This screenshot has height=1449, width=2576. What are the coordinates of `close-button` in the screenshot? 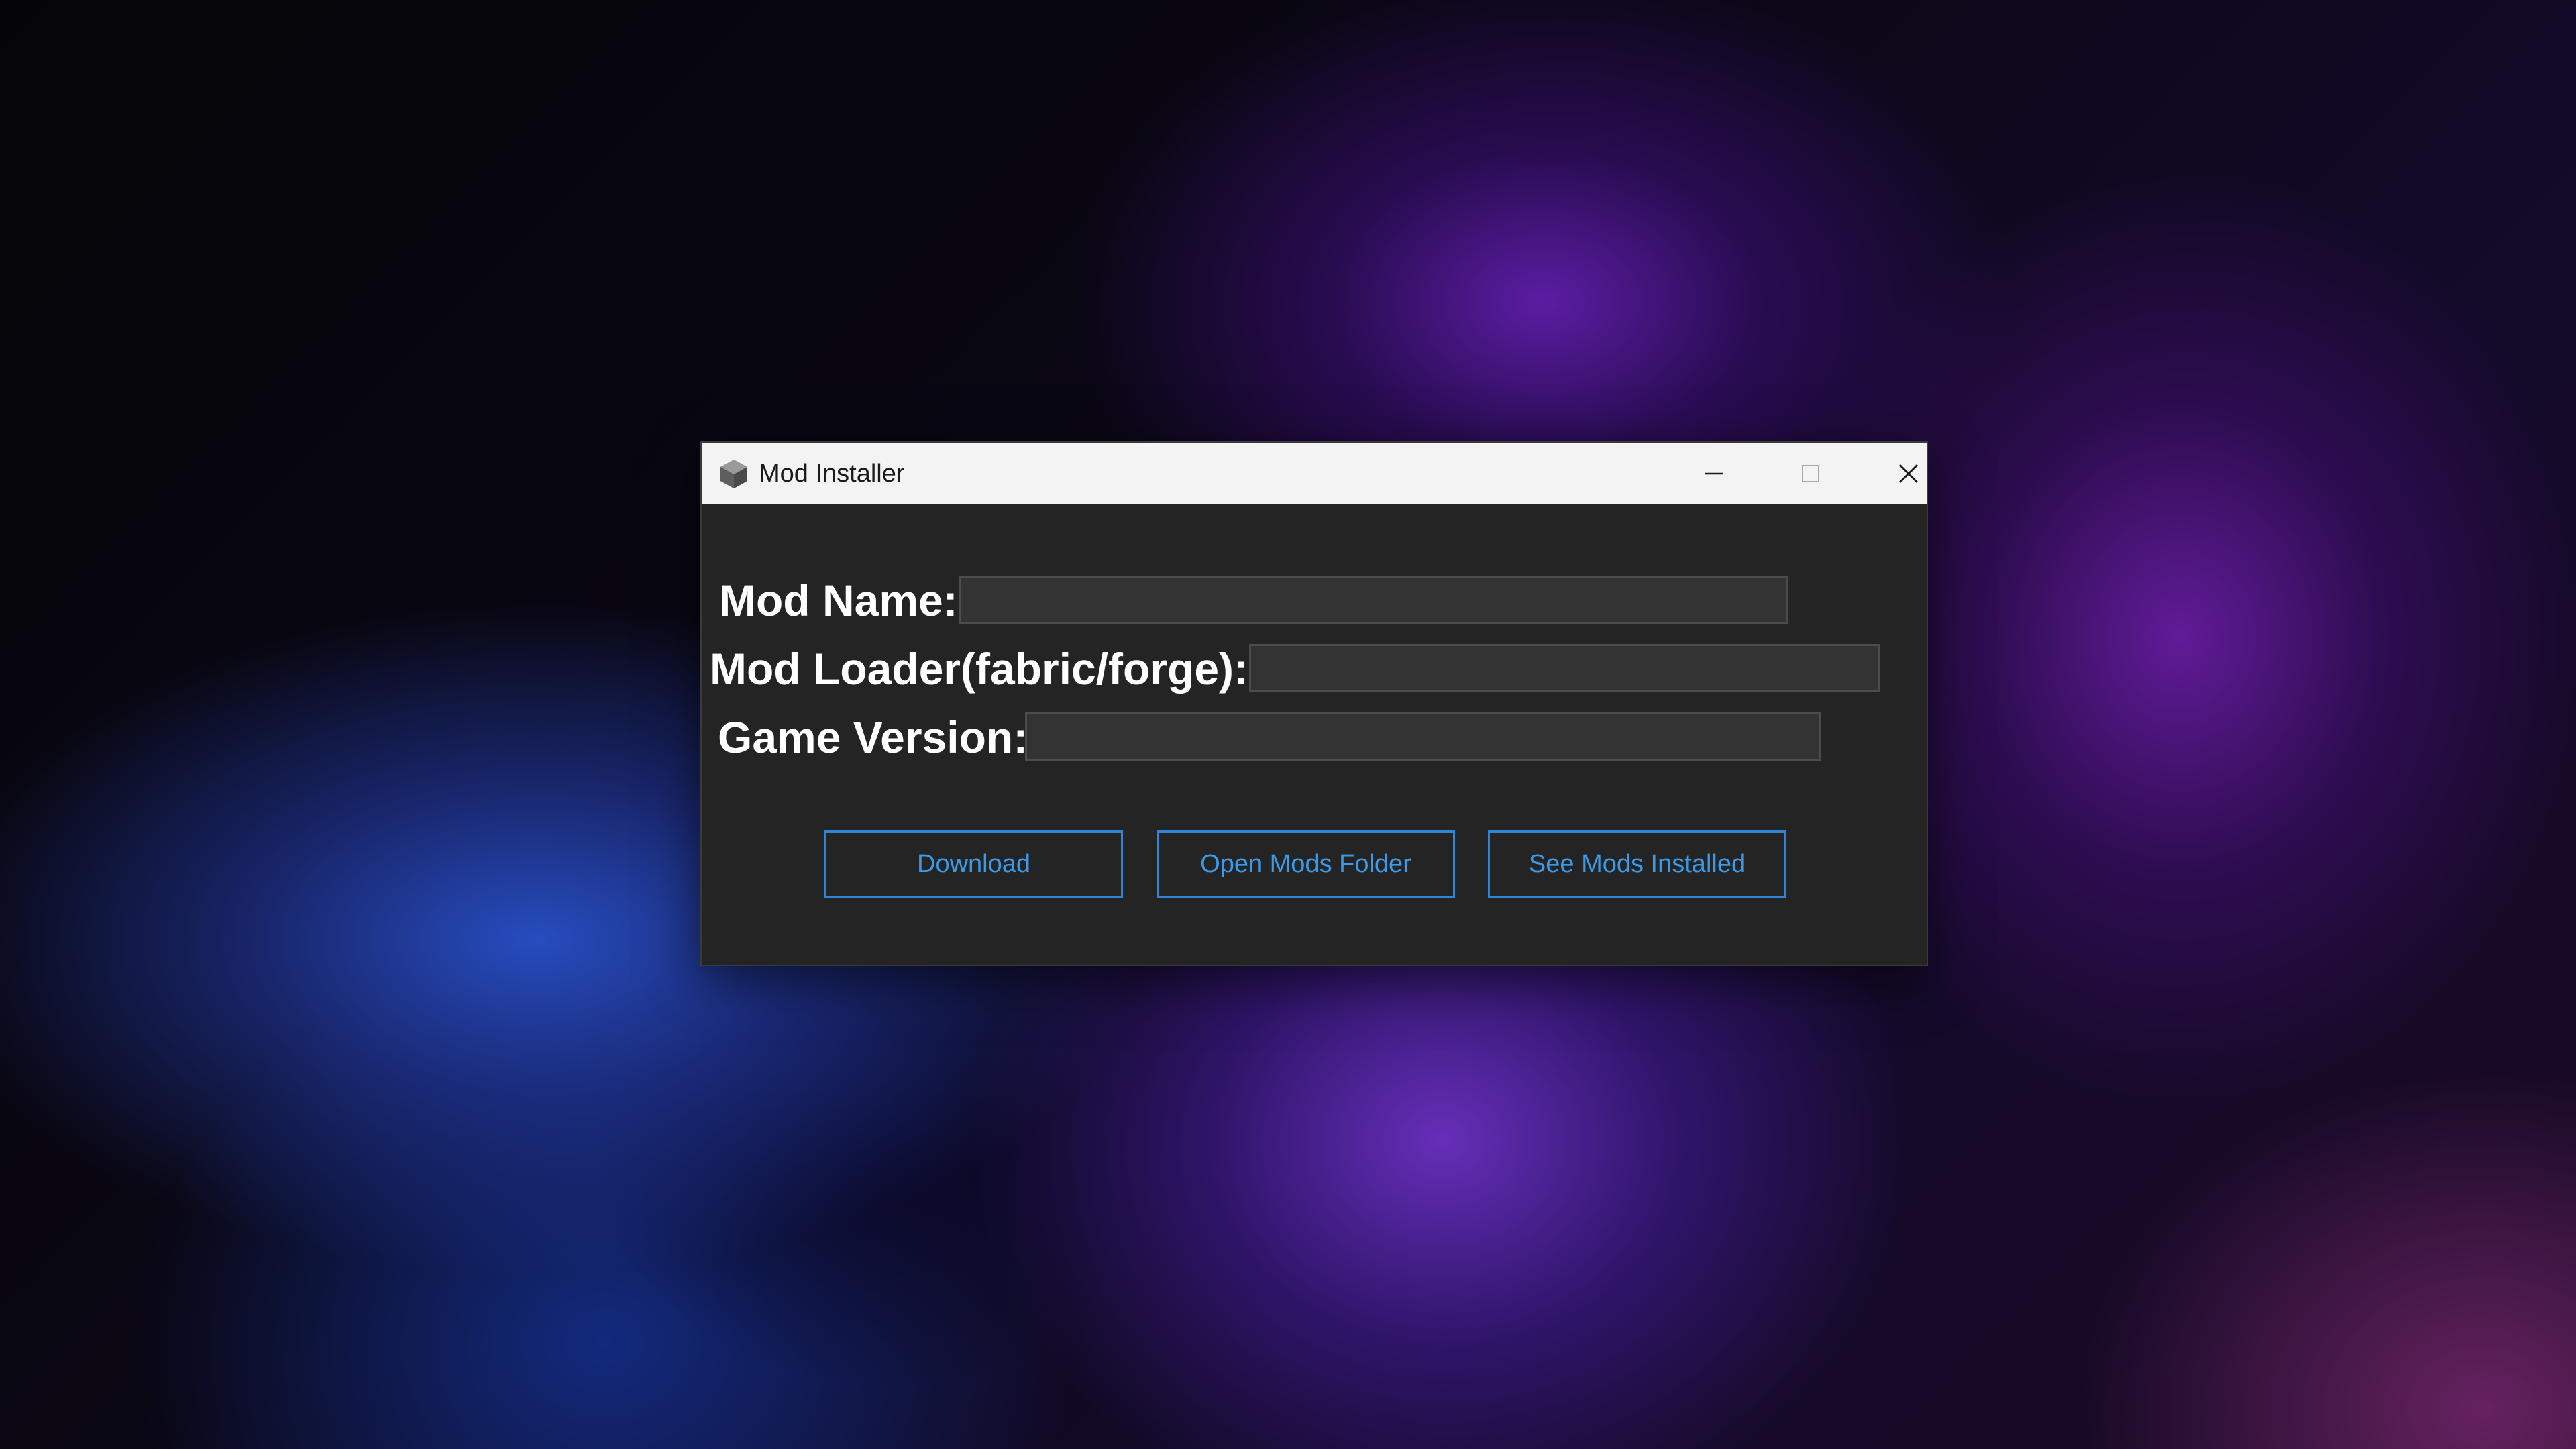 It's located at (1908, 473).